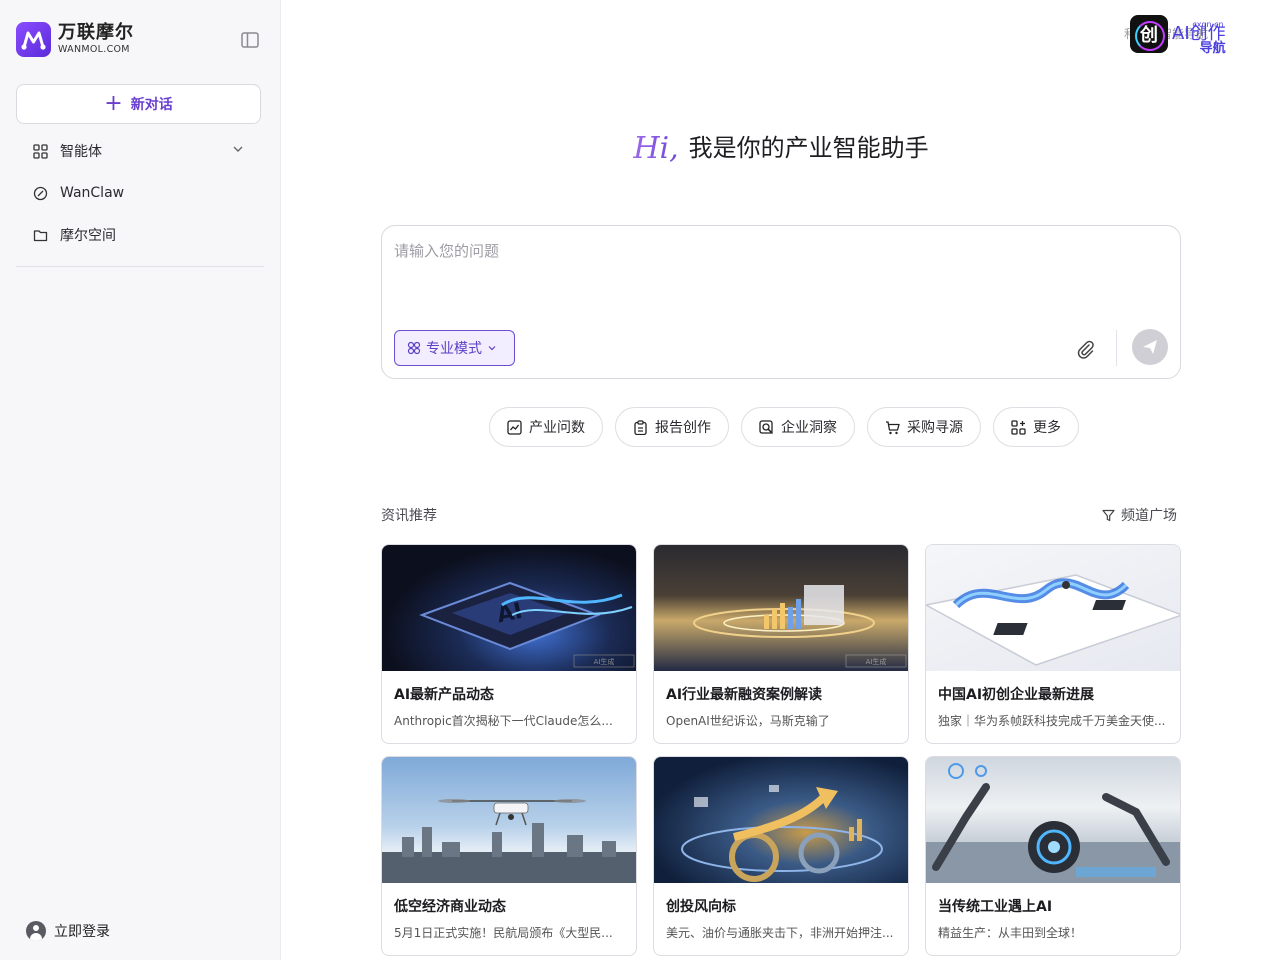  I want to click on news-card-title: 中国AI初创企业最新进展, so click(1016, 695).